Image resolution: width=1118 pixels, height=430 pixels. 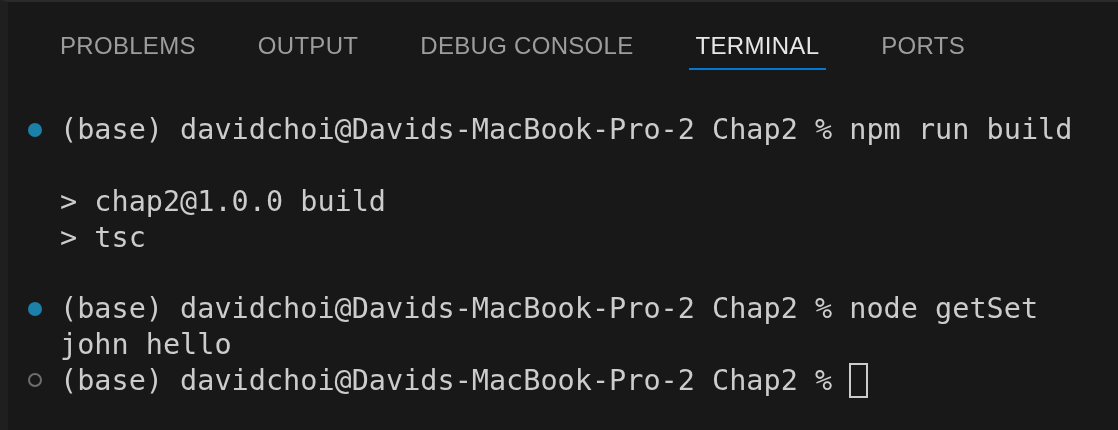 I want to click on prompt-line: (base) davidchoi@Davids-MacBook-Pro-2 Chap2 % npm run build, so click(x=566, y=130).